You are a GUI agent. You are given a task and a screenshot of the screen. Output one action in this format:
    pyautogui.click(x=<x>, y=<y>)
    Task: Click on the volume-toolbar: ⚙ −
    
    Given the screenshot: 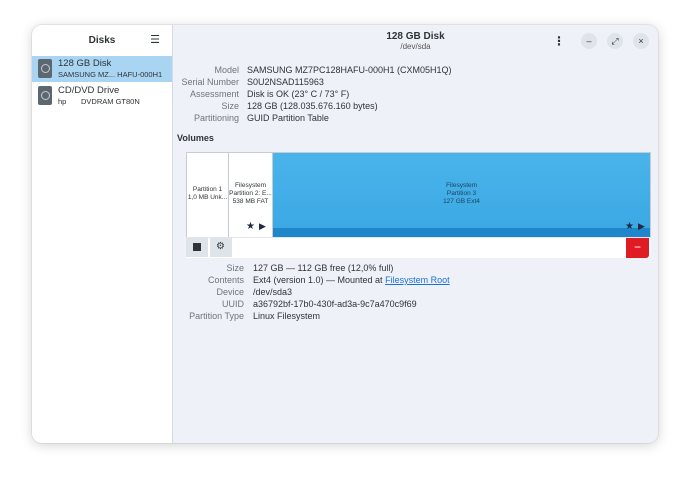 What is the action you would take?
    pyautogui.click(x=418, y=247)
    